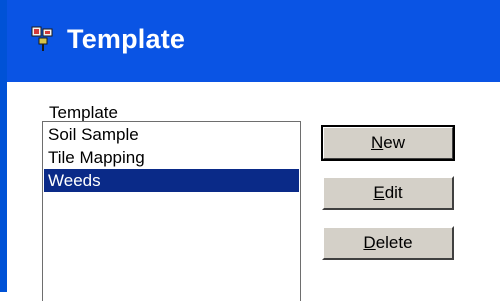 This screenshot has height=301, width=500. I want to click on edit-button-label: dit, so click(393, 192).